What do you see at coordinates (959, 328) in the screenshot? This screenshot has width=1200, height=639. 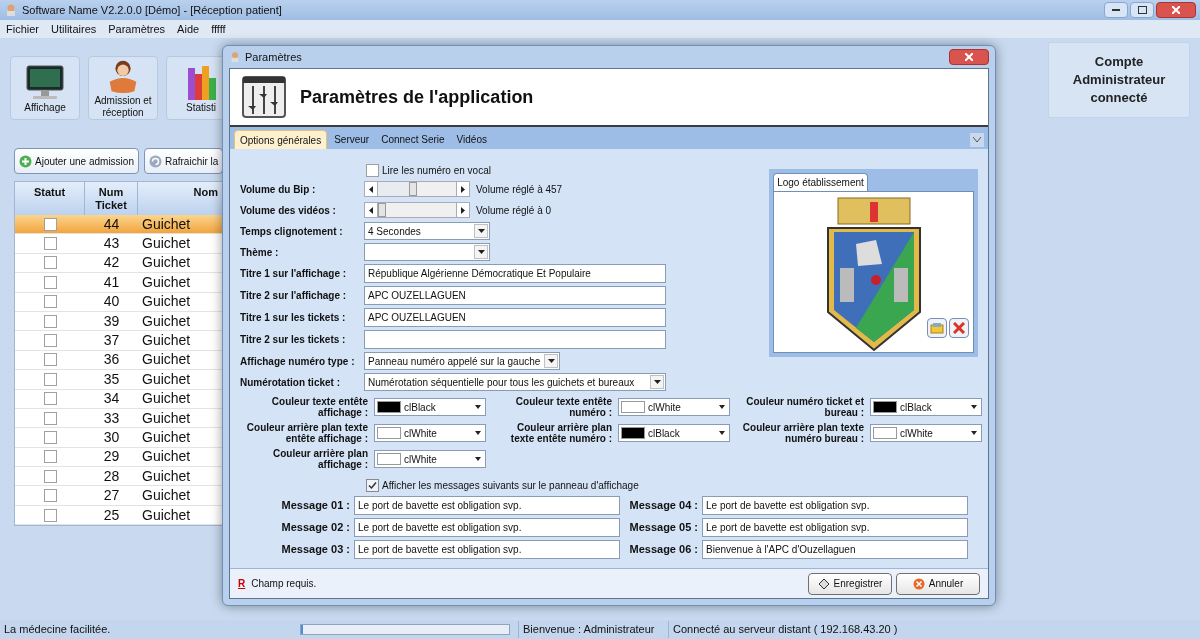 I see `delete-button` at bounding box center [959, 328].